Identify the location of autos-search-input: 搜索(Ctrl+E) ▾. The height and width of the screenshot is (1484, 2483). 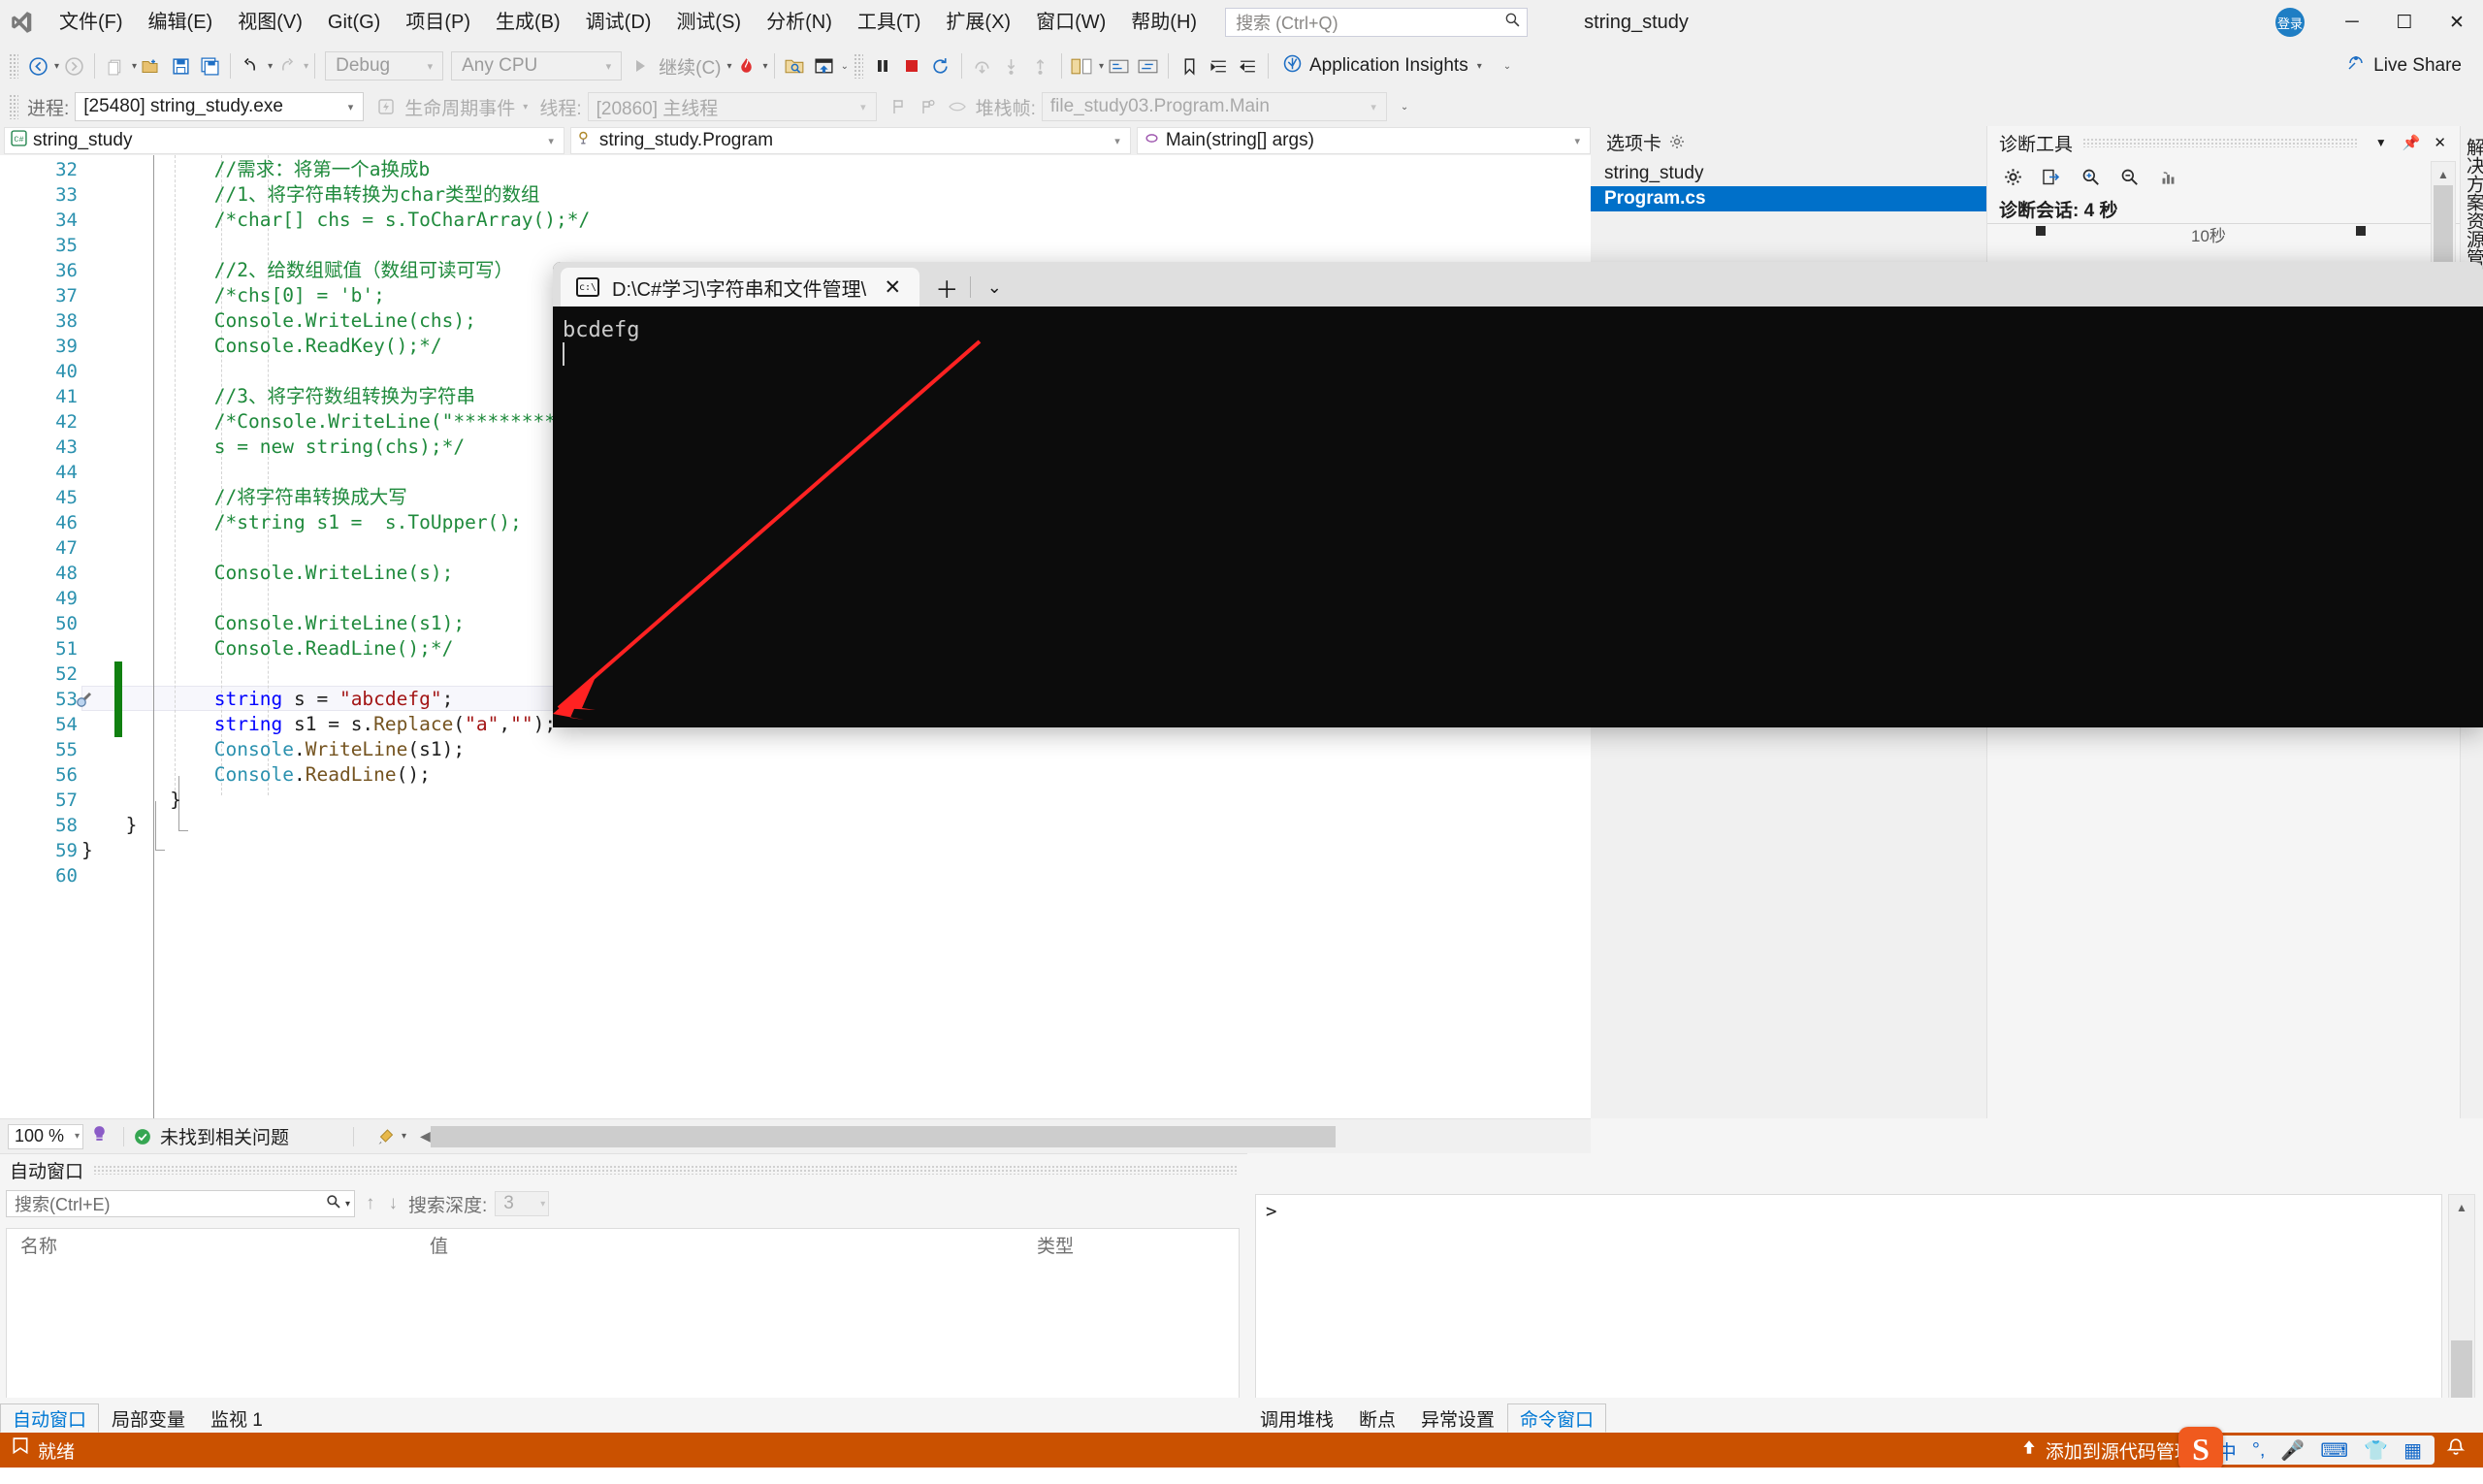
(181, 1204).